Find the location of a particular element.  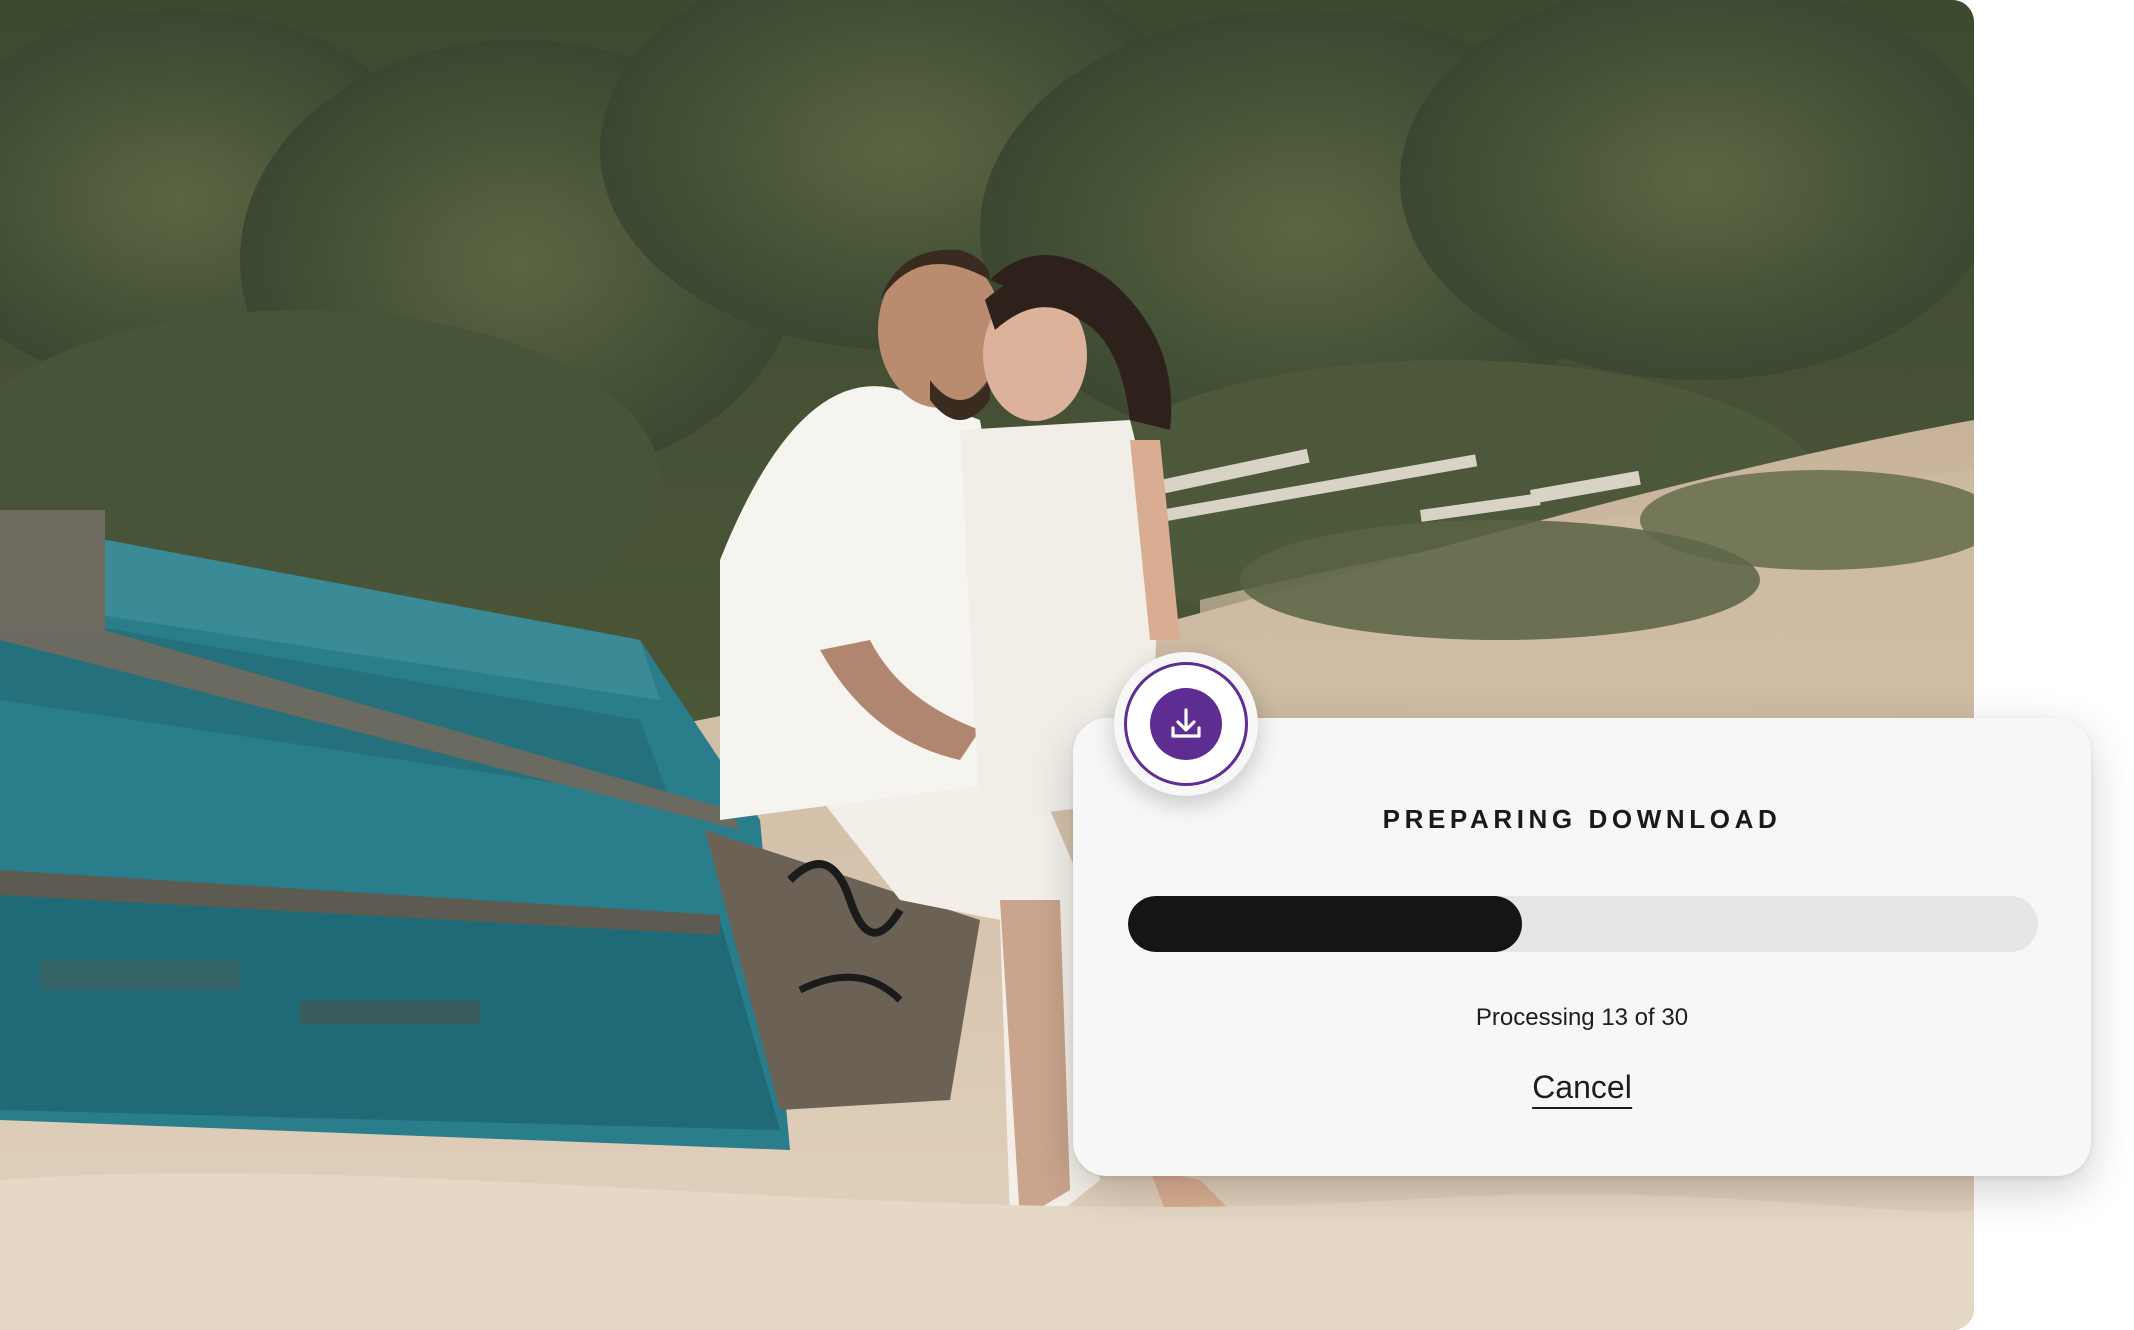

progress-status-text: Processing 13 of 30 is located at coordinates (1582, 1017).